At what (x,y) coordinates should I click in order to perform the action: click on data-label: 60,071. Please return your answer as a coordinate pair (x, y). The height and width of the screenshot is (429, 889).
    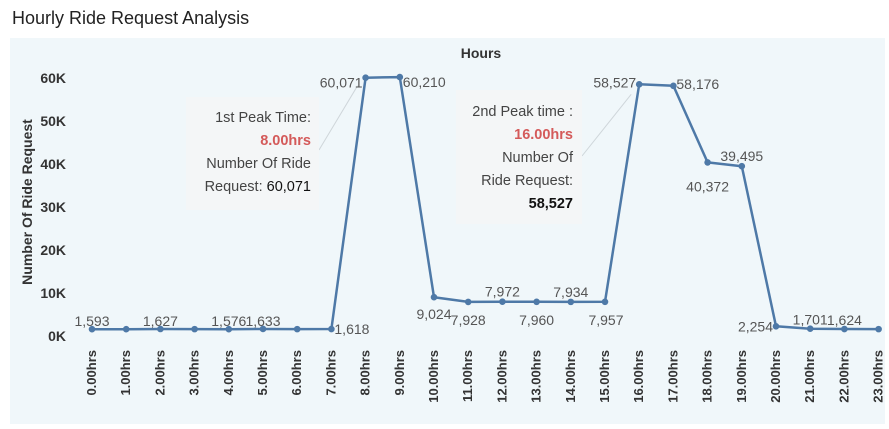
    Looking at the image, I should click on (341, 83).